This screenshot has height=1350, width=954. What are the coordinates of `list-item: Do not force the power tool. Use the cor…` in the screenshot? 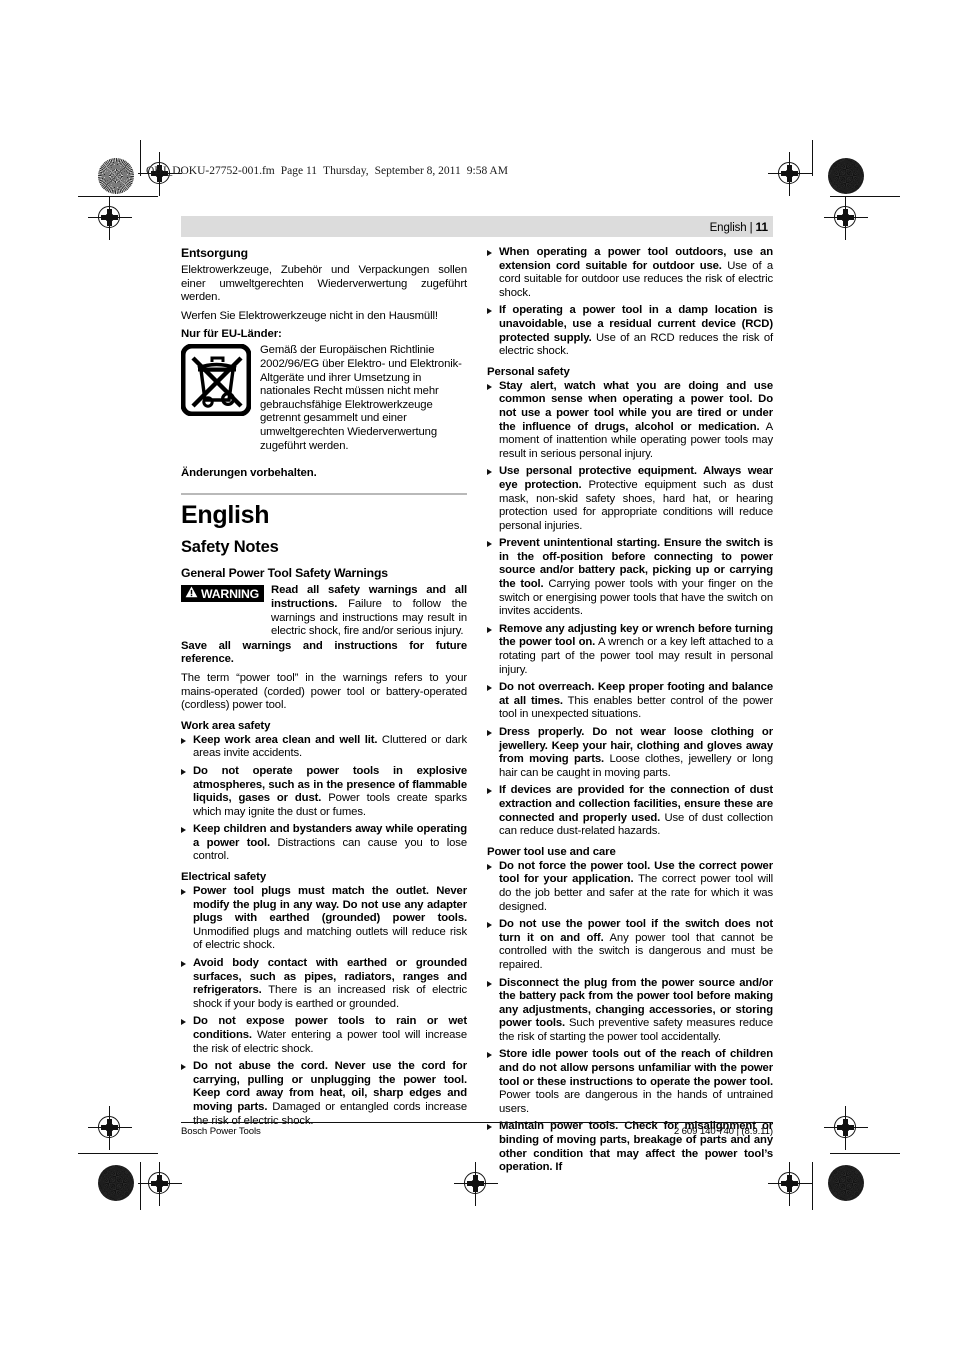 It's located at (630, 887).